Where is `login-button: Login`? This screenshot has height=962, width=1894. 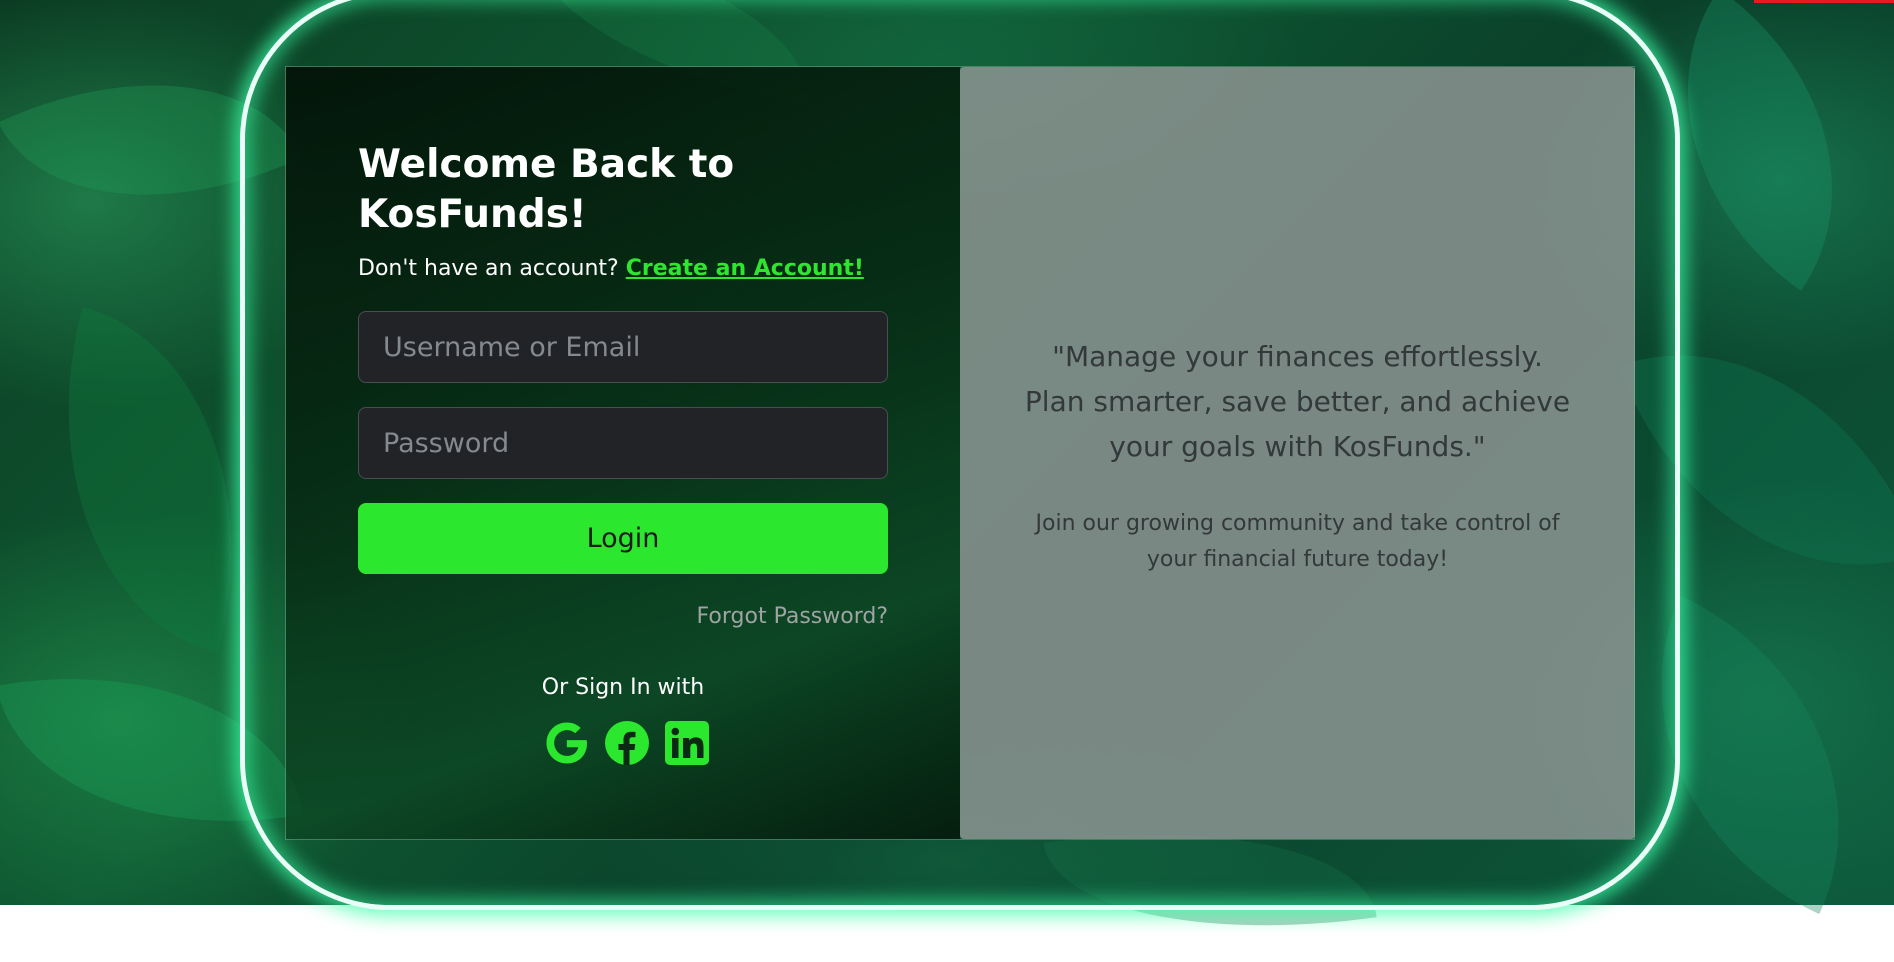 login-button: Login is located at coordinates (623, 538).